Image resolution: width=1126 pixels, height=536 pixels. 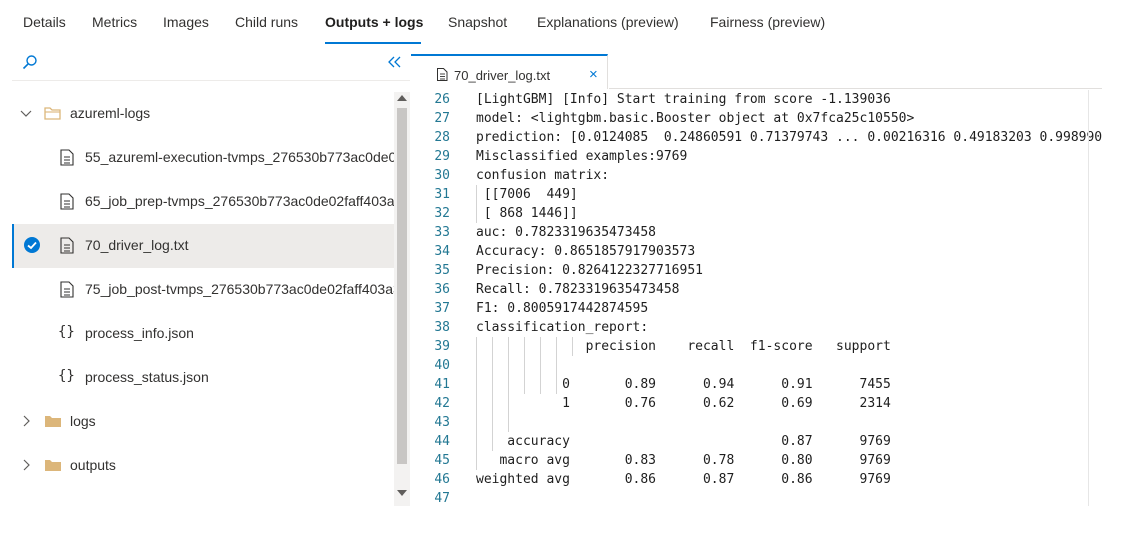 What do you see at coordinates (683, 460) in the screenshot?
I see `line-text: macro avg 0.83 0.78 0.80 9769` at bounding box center [683, 460].